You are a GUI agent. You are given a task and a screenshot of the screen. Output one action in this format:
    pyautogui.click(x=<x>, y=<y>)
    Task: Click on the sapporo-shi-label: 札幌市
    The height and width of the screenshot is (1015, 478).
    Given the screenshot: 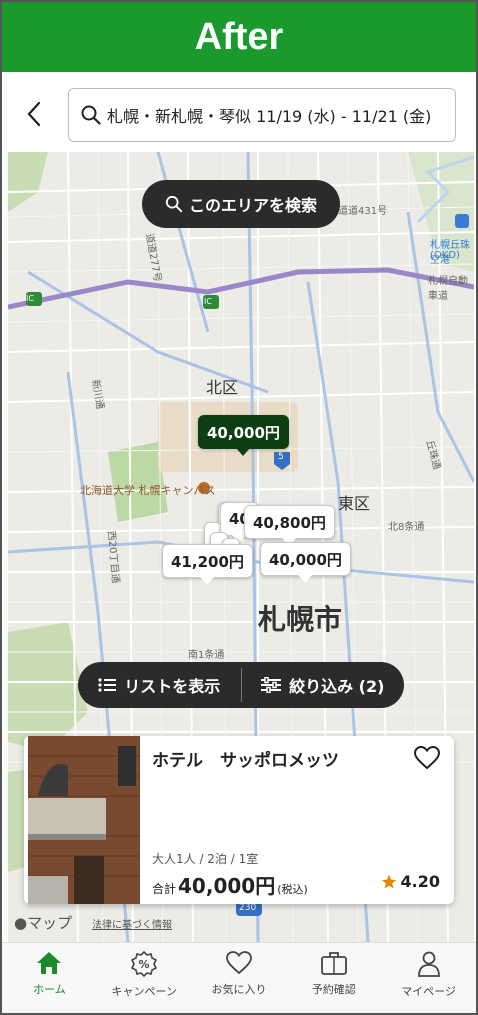 What is the action you would take?
    pyautogui.click(x=300, y=619)
    